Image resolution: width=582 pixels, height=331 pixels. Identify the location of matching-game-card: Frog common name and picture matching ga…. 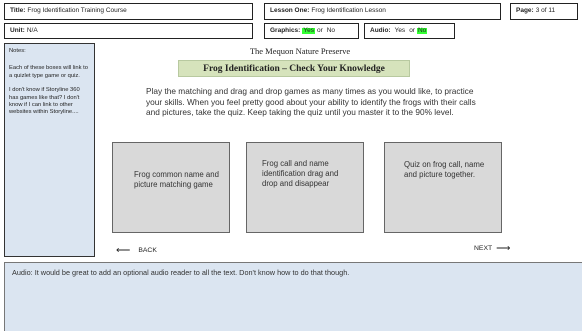
(171, 187).